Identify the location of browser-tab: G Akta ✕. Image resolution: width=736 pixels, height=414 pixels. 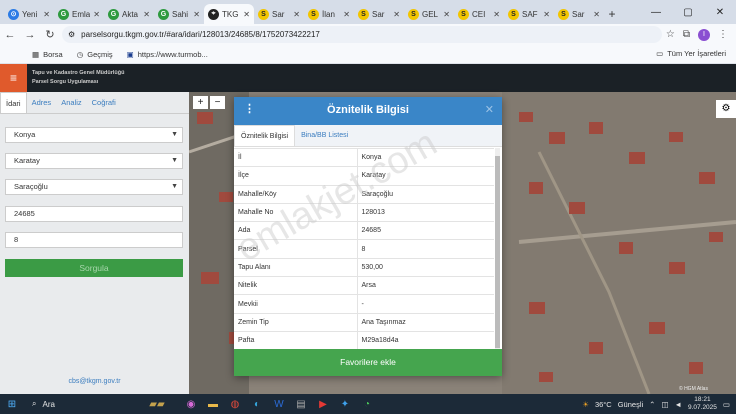
(129, 14).